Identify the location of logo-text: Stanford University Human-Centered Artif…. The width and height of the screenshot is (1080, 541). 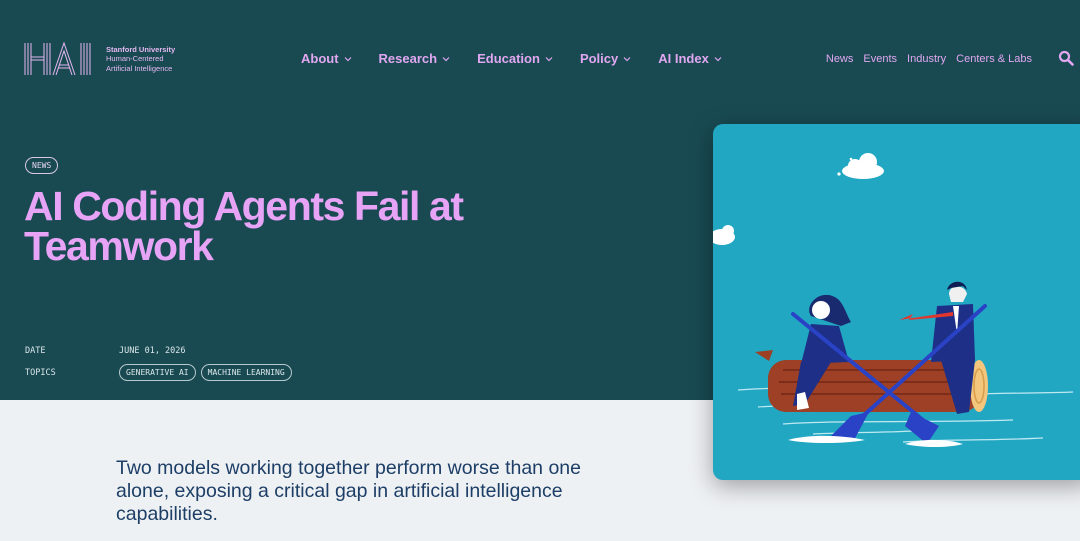
(140, 59).